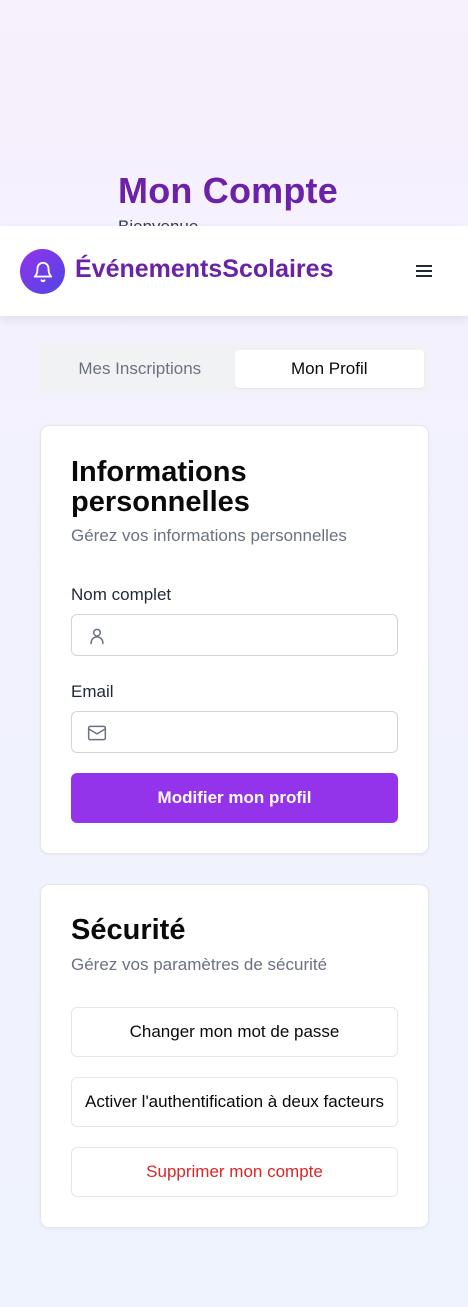  I want to click on change-password-button: Changer mon mot de passe, so click(234, 1032).